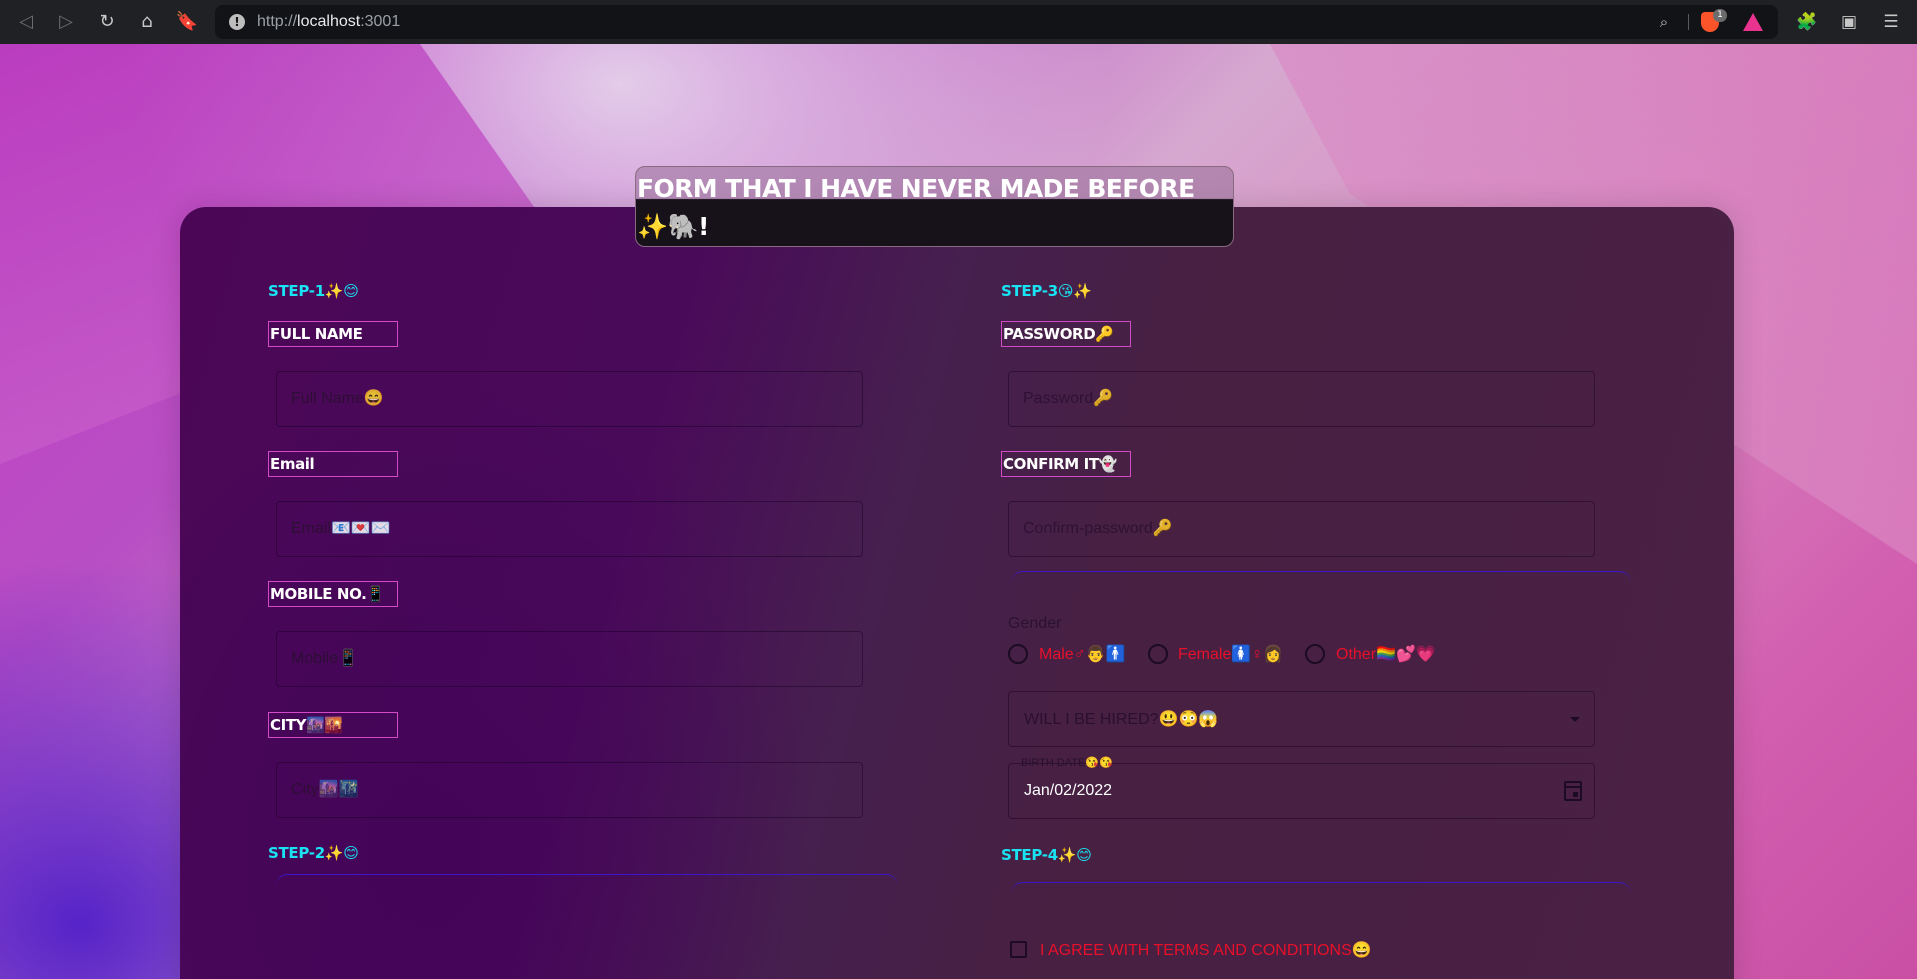 This screenshot has width=1917, height=979. What do you see at coordinates (1753, 22) in the screenshot?
I see `brave-rewards-icon` at bounding box center [1753, 22].